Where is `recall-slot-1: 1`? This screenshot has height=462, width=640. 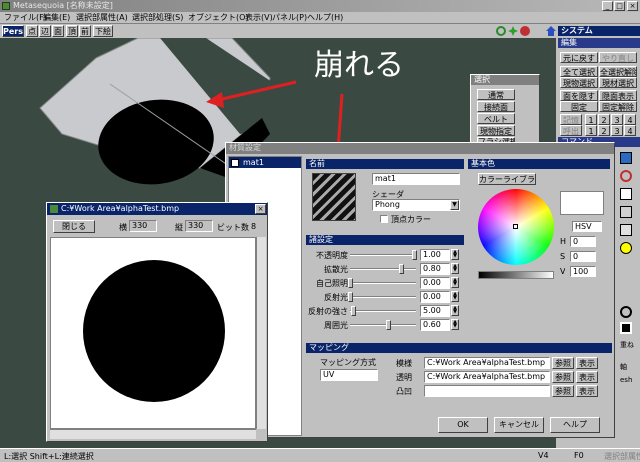
recall-slot-1: 1 is located at coordinates (591, 130).